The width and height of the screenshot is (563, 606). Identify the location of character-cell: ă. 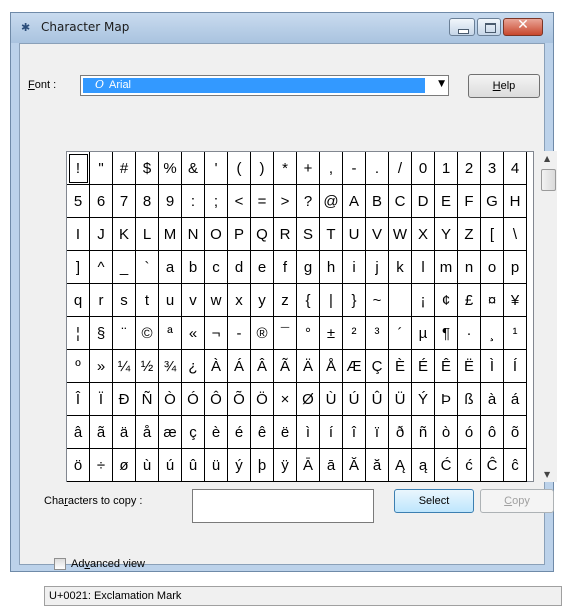
(377, 465).